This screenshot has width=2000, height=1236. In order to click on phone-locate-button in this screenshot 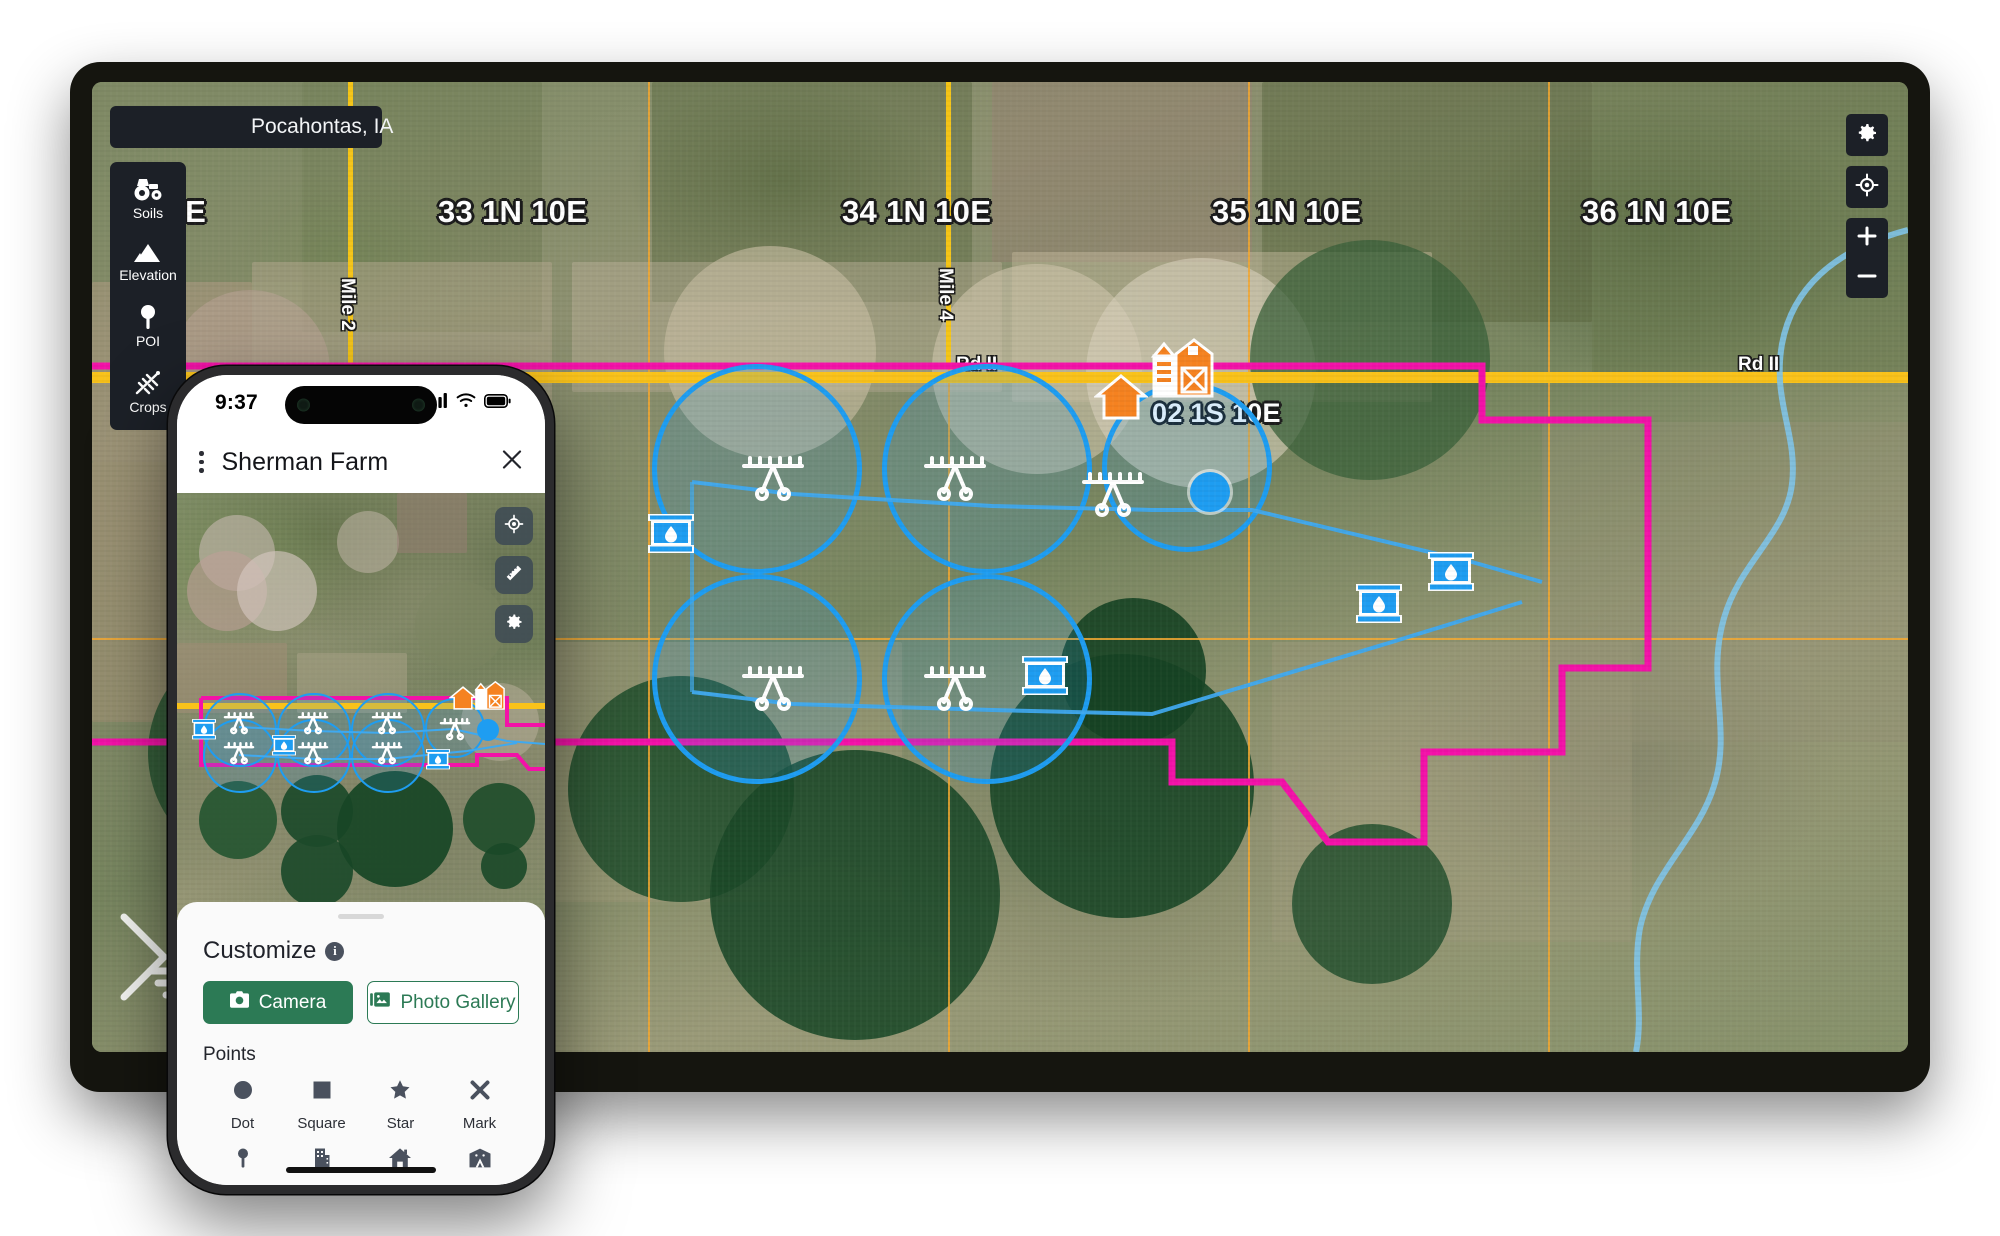, I will do `click(514, 526)`.